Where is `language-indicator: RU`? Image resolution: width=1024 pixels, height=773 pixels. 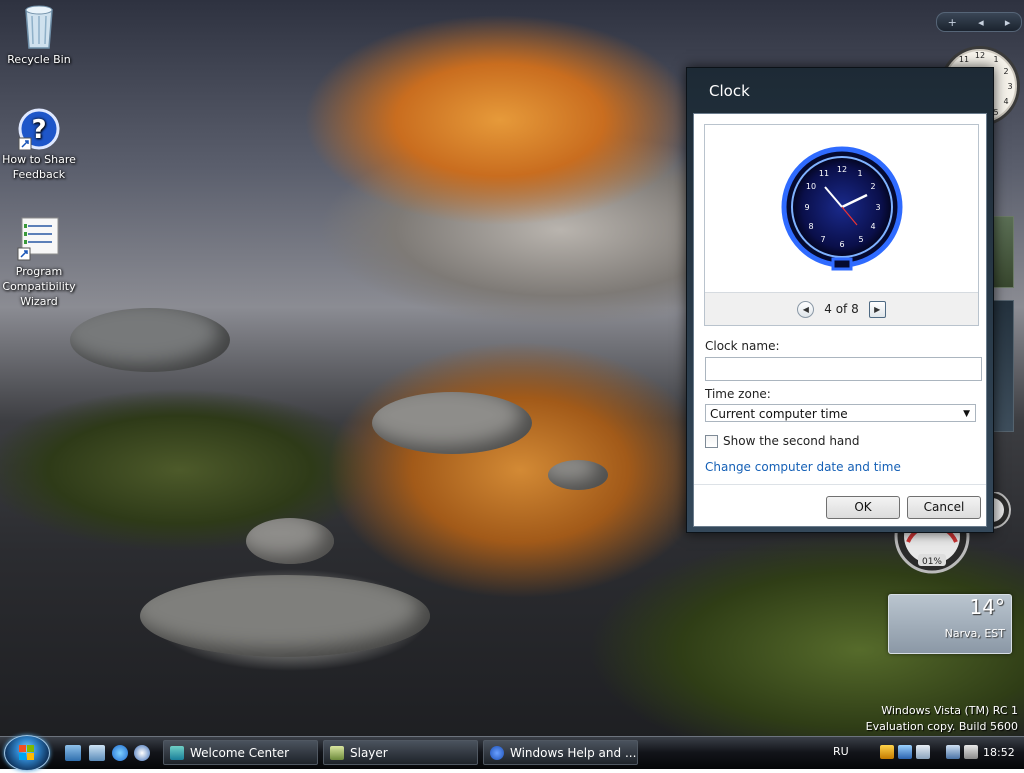 language-indicator: RU is located at coordinates (841, 751).